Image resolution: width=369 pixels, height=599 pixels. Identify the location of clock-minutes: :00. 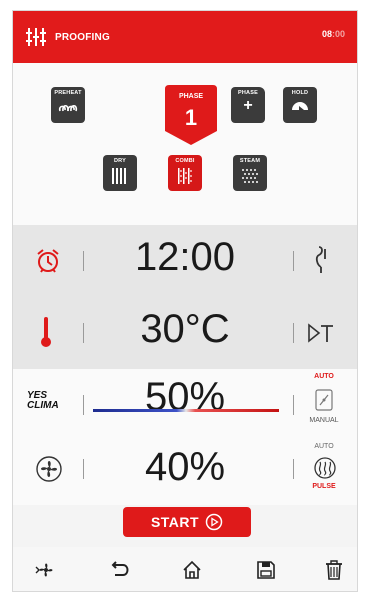
(338, 34).